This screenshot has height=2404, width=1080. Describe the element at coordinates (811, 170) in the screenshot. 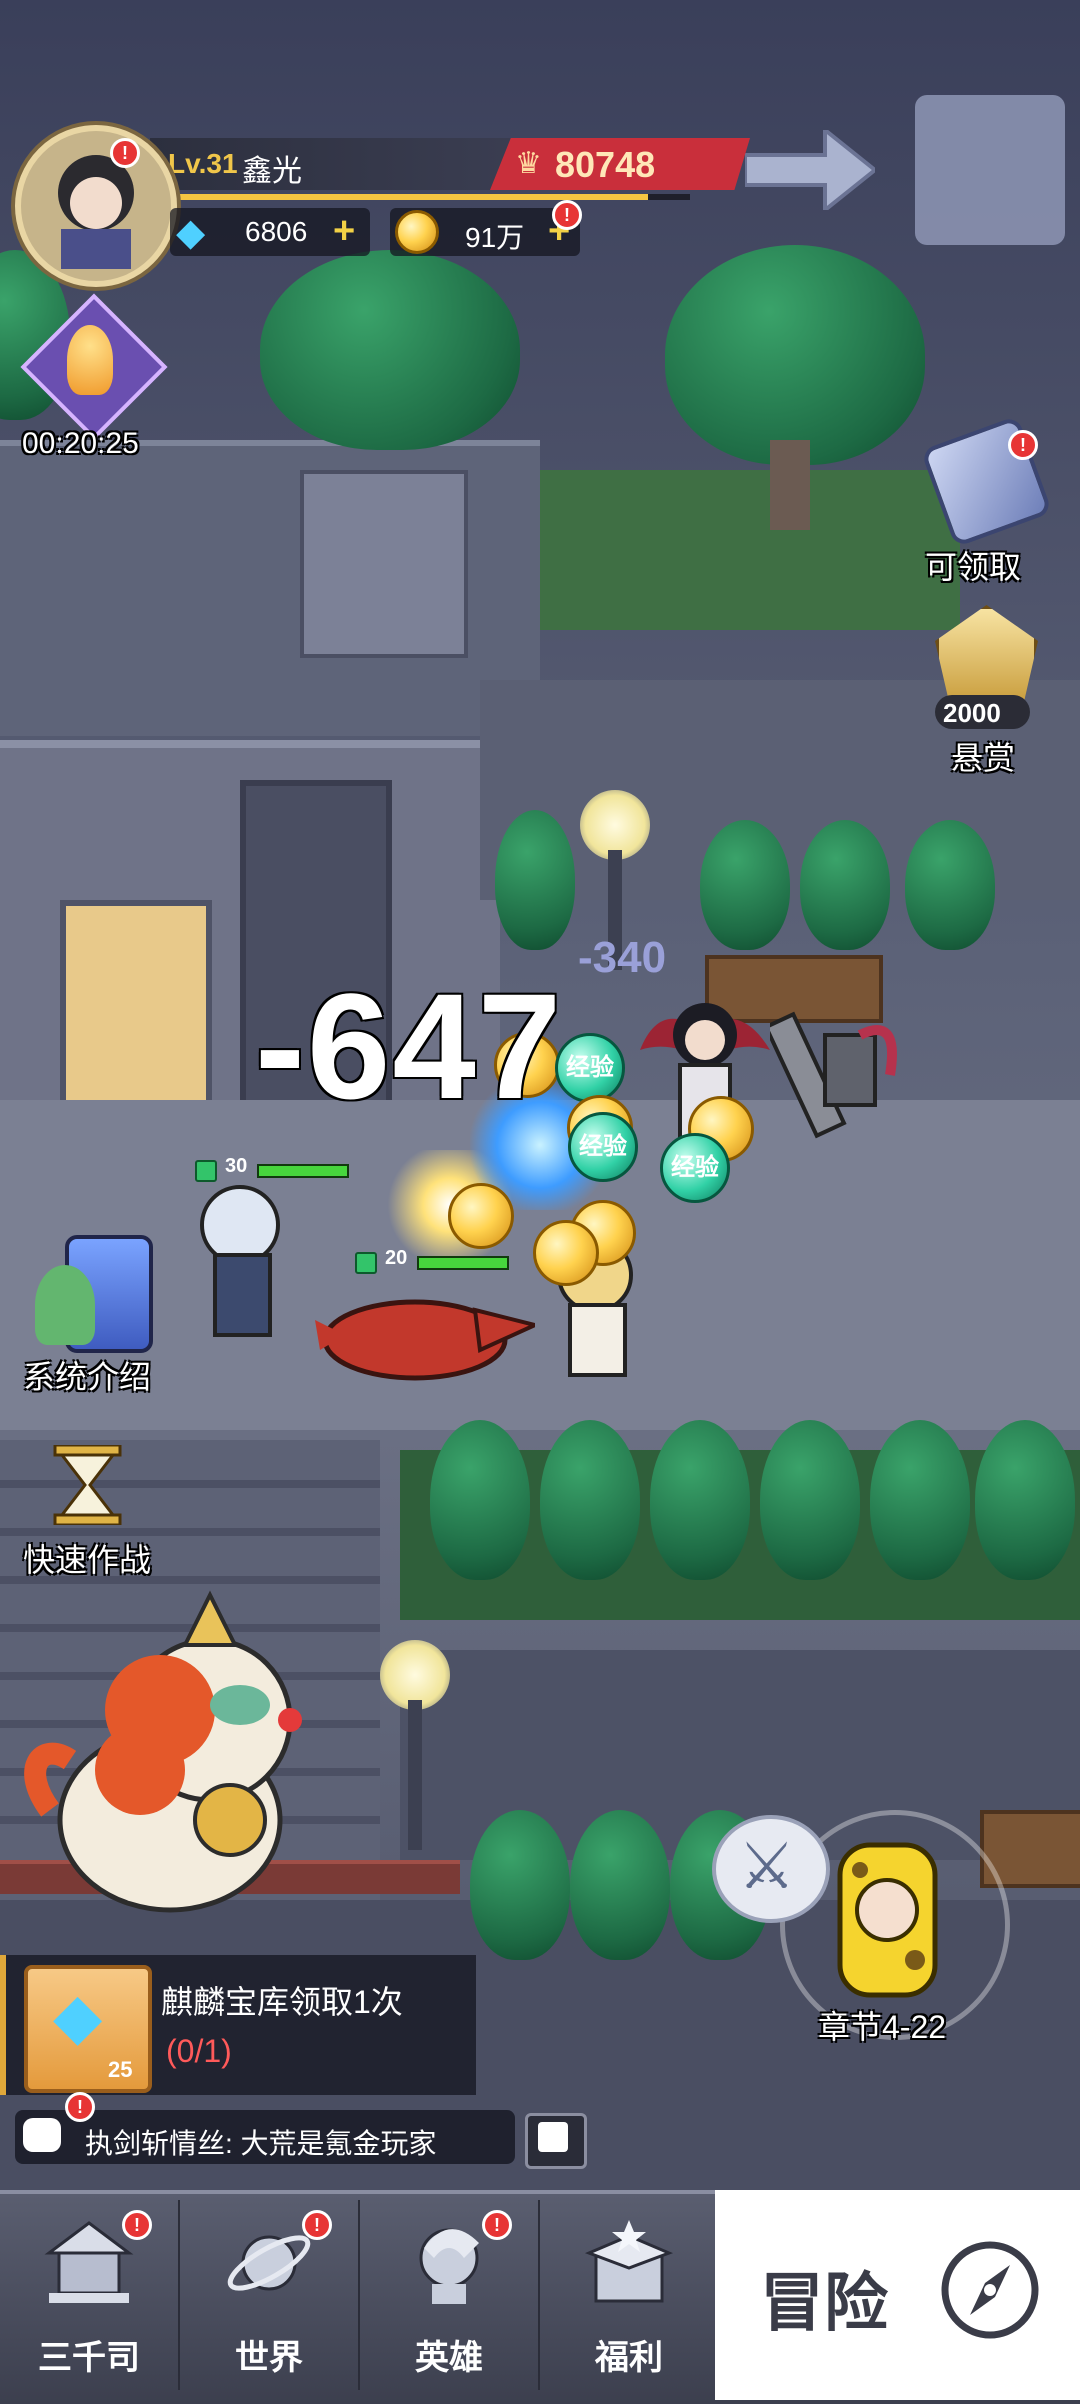

I see `direction-arrow` at that location.